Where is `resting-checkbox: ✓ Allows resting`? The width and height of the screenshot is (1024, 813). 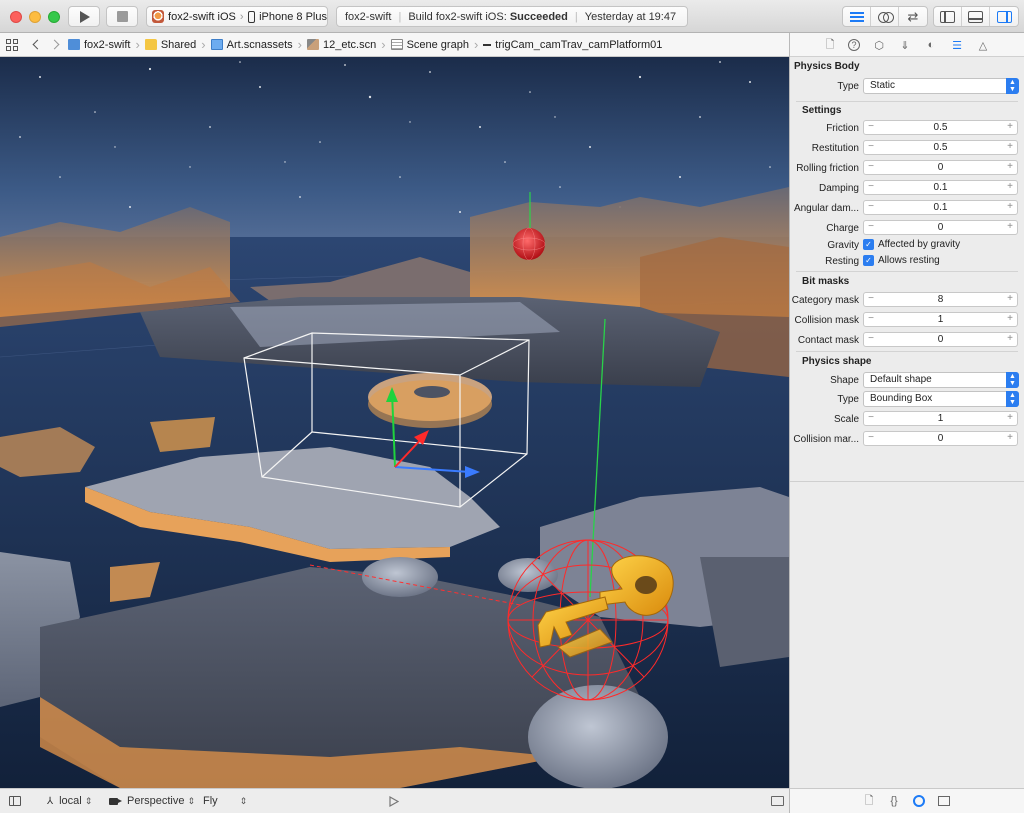
resting-checkbox: ✓ Allows resting is located at coordinates (901, 260).